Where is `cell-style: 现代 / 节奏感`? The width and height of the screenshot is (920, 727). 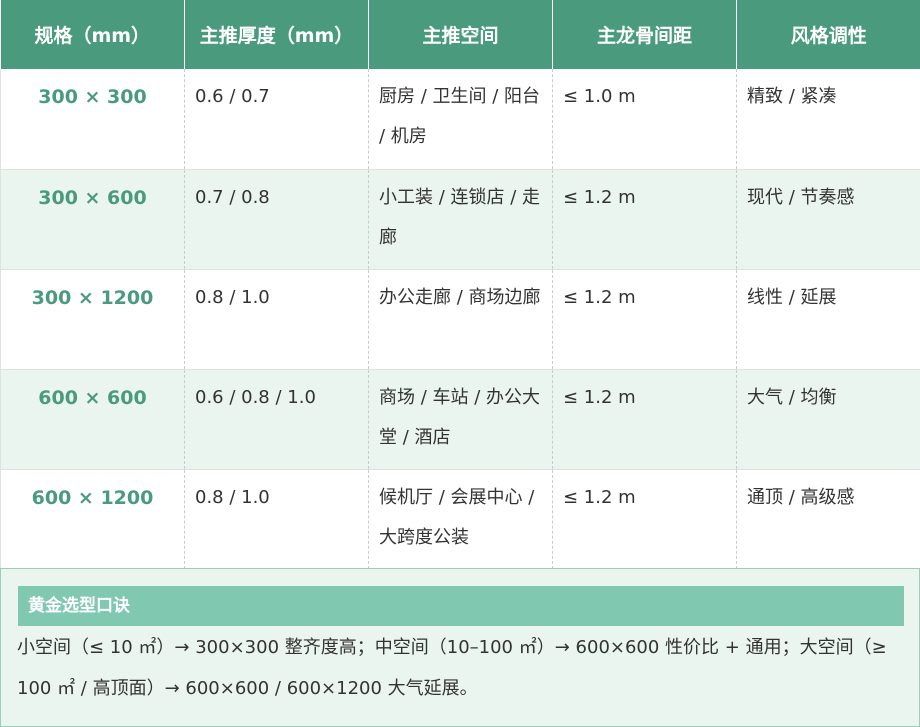
cell-style: 现代 / 节奏感 is located at coordinates (828, 219).